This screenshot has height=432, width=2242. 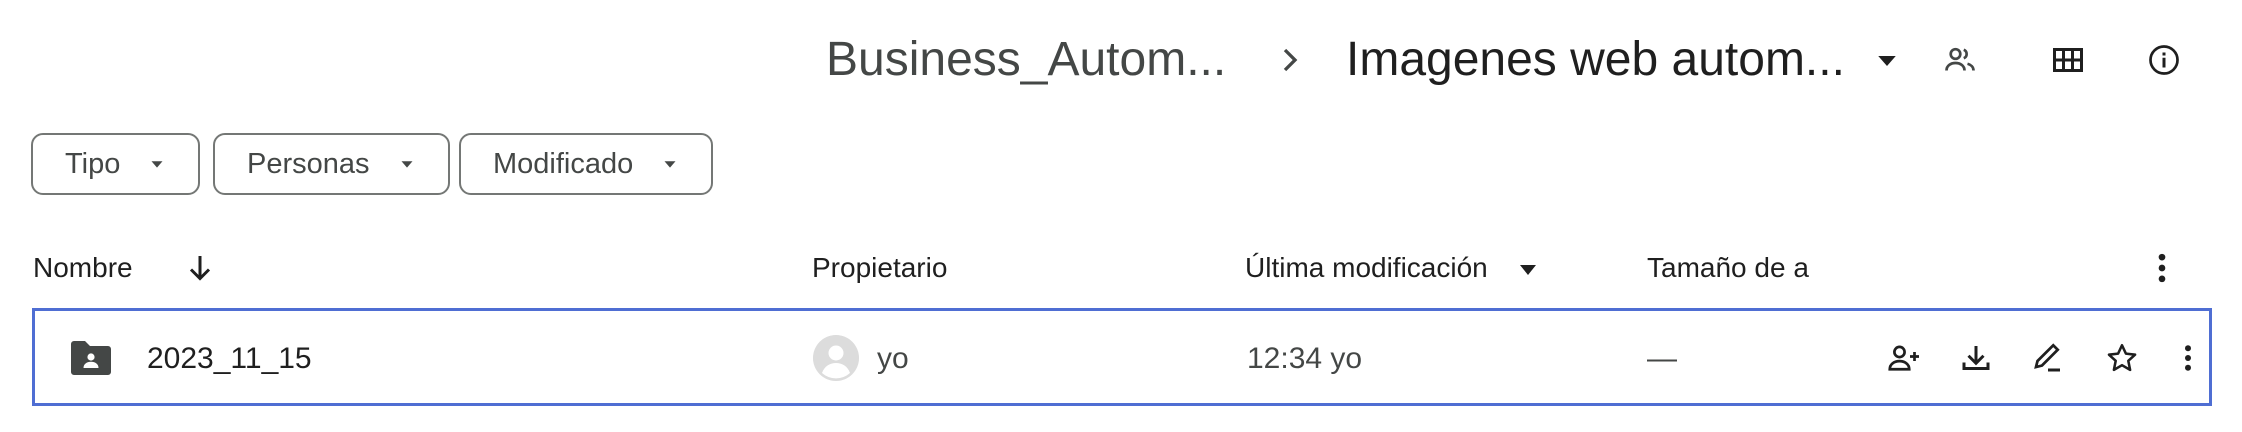 I want to click on manage-access-icon, so click(x=1960, y=59).